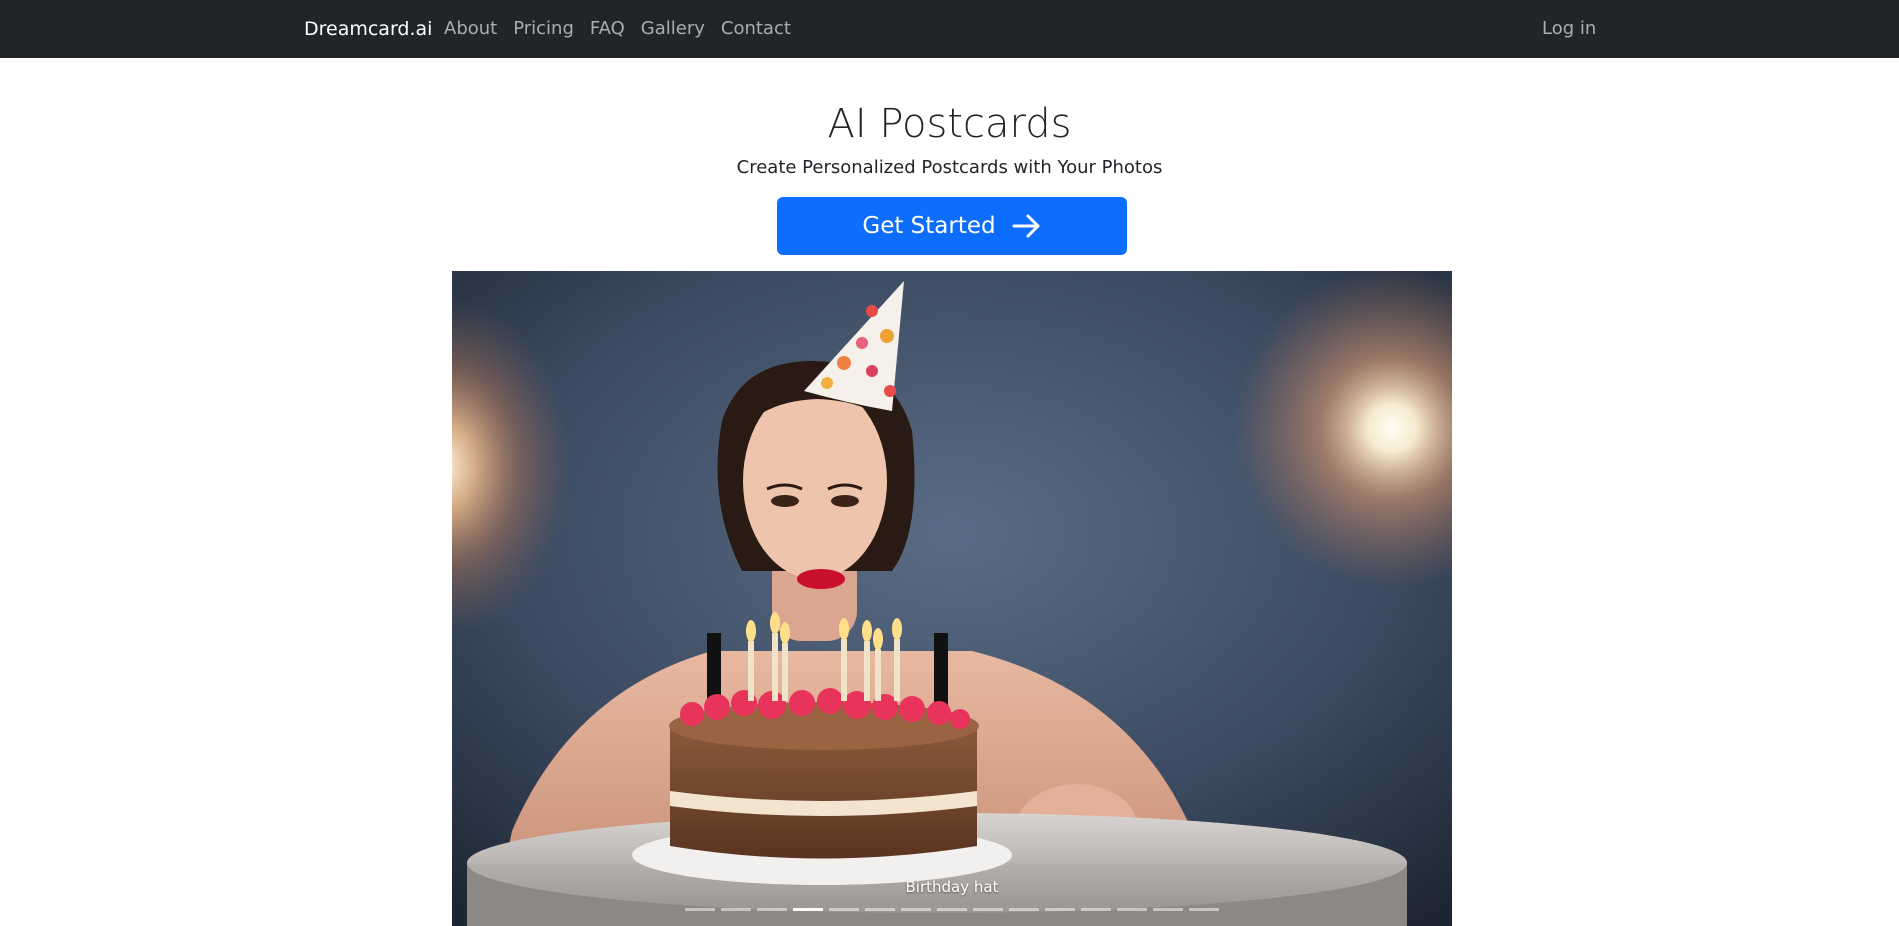  Describe the element at coordinates (625, 29) in the screenshot. I see `nav-links: About Pricing FAQ Gallery Contact` at that location.